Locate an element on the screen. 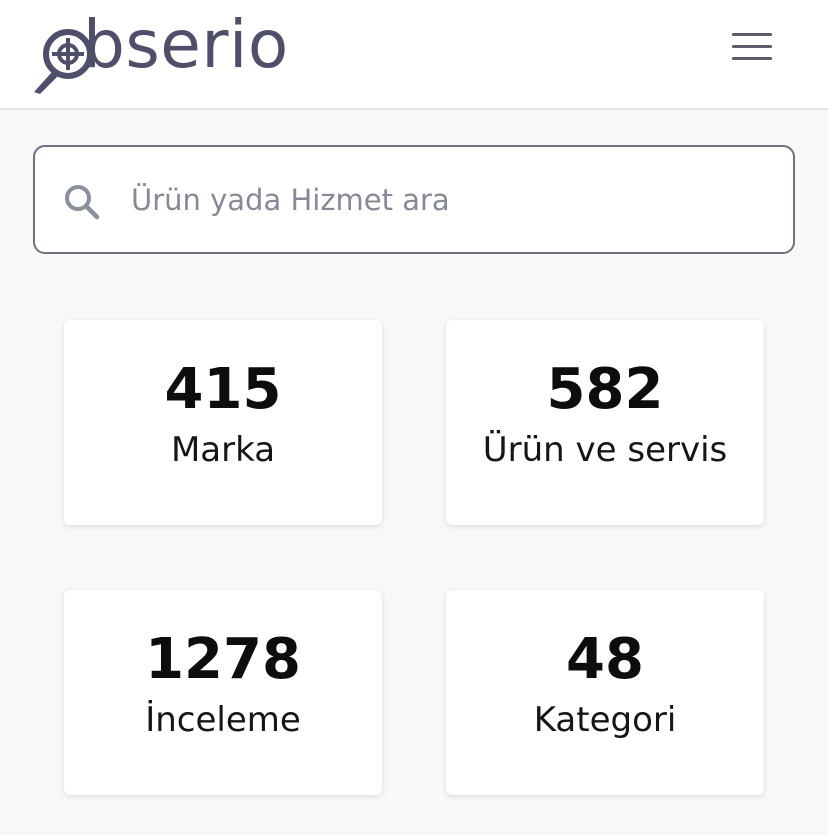  stat-card-kategori: 48 Kategori is located at coordinates (605, 692).